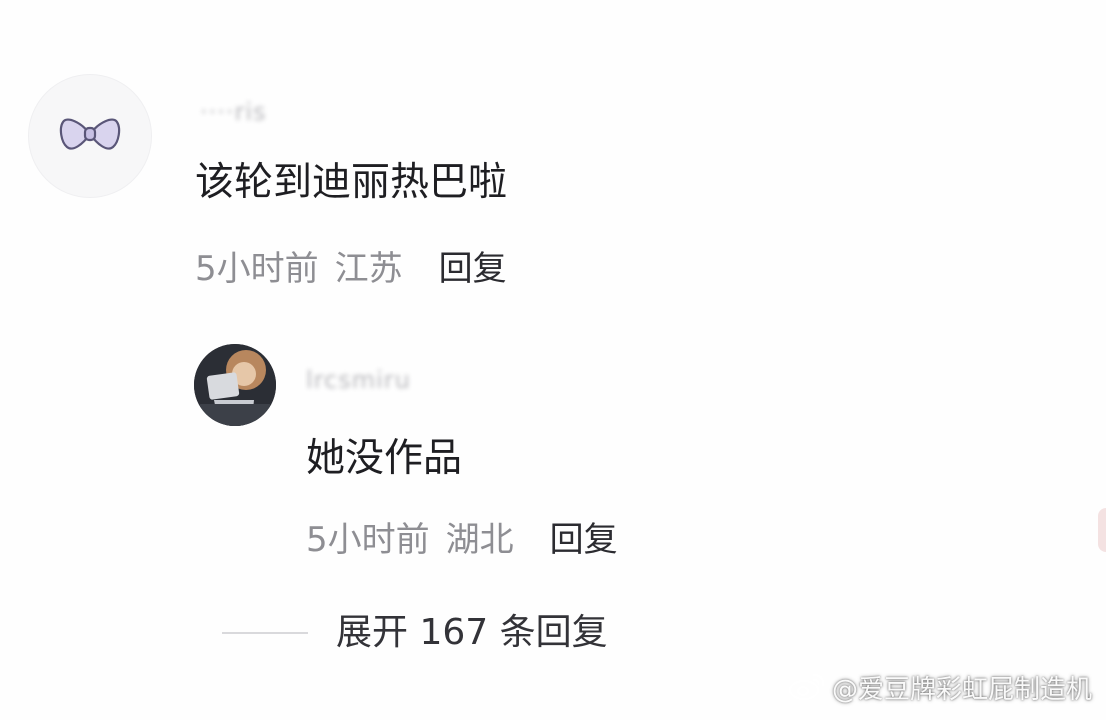 This screenshot has height=720, width=1106. What do you see at coordinates (368, 269) in the screenshot?
I see `comment-1-location: 江苏` at bounding box center [368, 269].